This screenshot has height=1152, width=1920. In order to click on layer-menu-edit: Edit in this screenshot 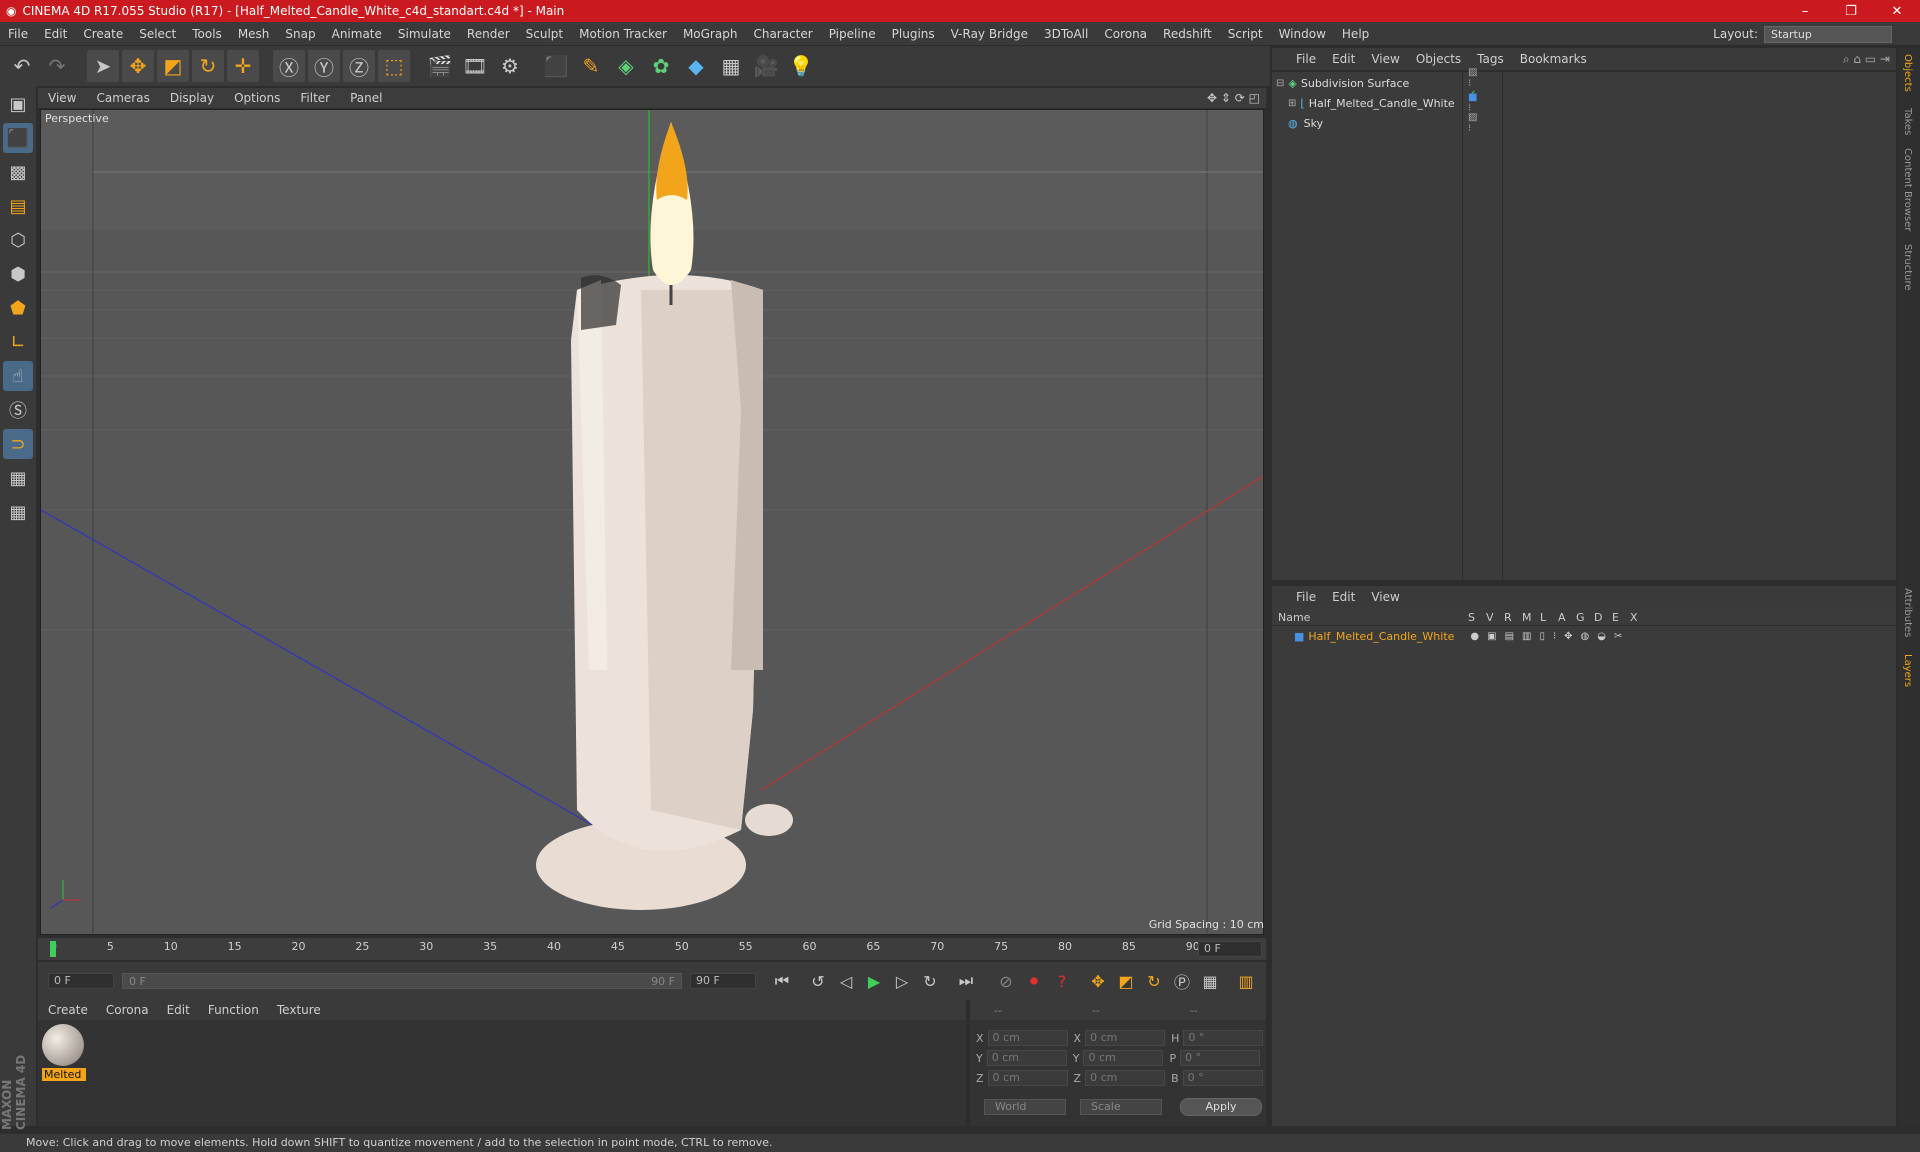, I will do `click(1343, 597)`.